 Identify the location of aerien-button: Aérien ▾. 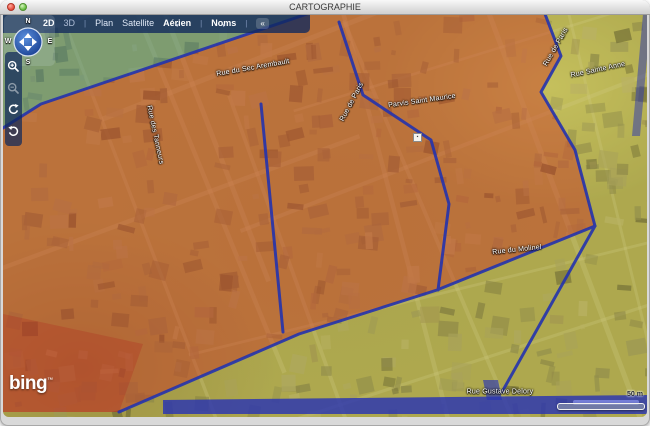
(177, 23).